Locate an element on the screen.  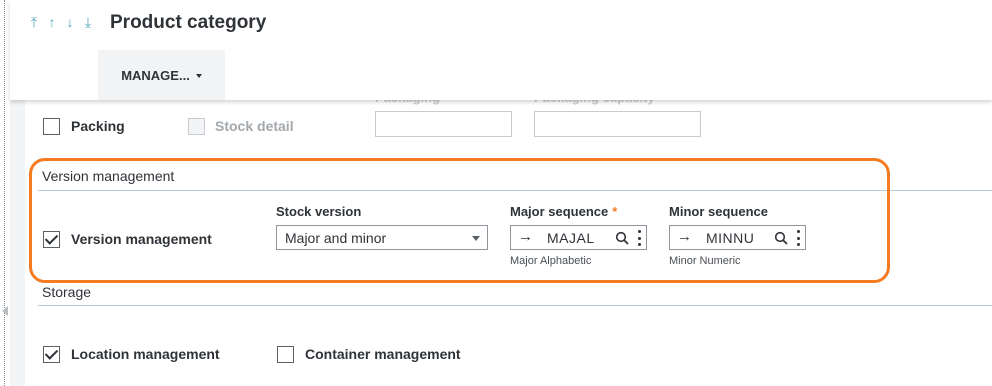
minor-sequence-description: Minor Numeric is located at coordinates (705, 261).